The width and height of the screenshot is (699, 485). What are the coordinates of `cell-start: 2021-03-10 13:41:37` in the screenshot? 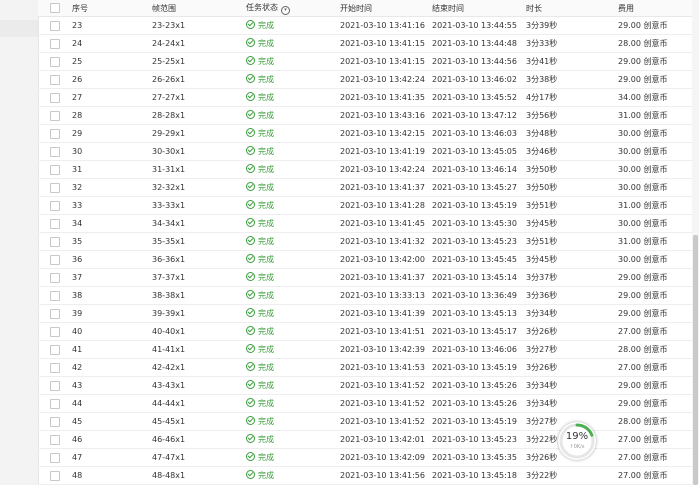 It's located at (386, 187).